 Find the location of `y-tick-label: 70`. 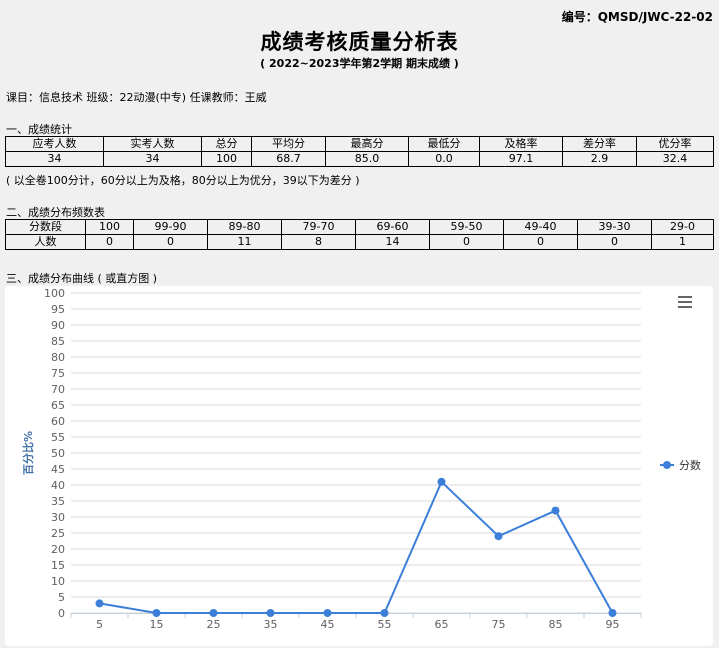

y-tick-label: 70 is located at coordinates (58, 389).